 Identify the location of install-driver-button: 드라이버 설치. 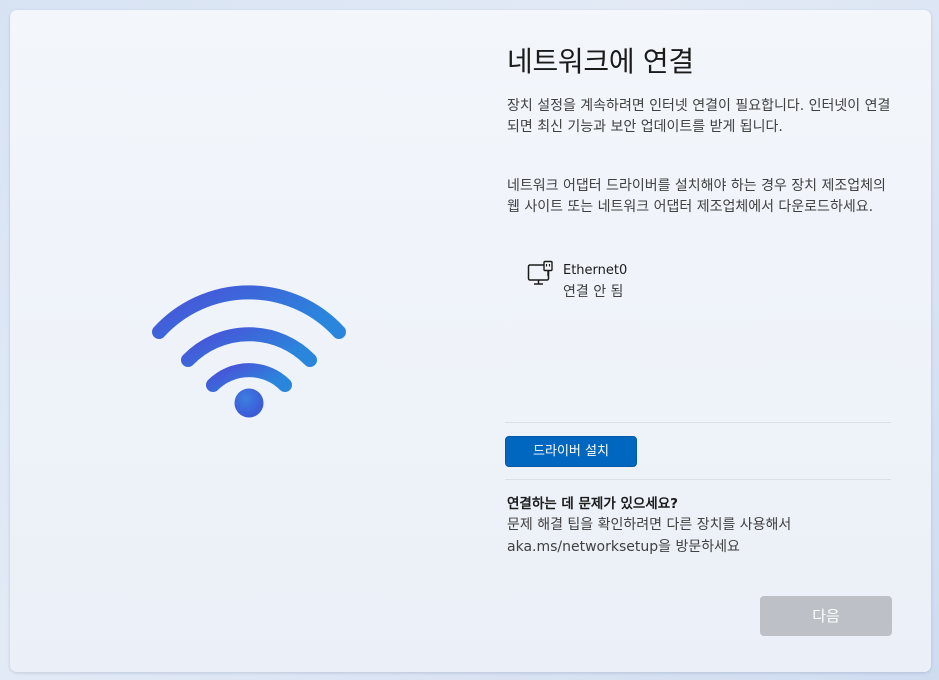
(571, 451).